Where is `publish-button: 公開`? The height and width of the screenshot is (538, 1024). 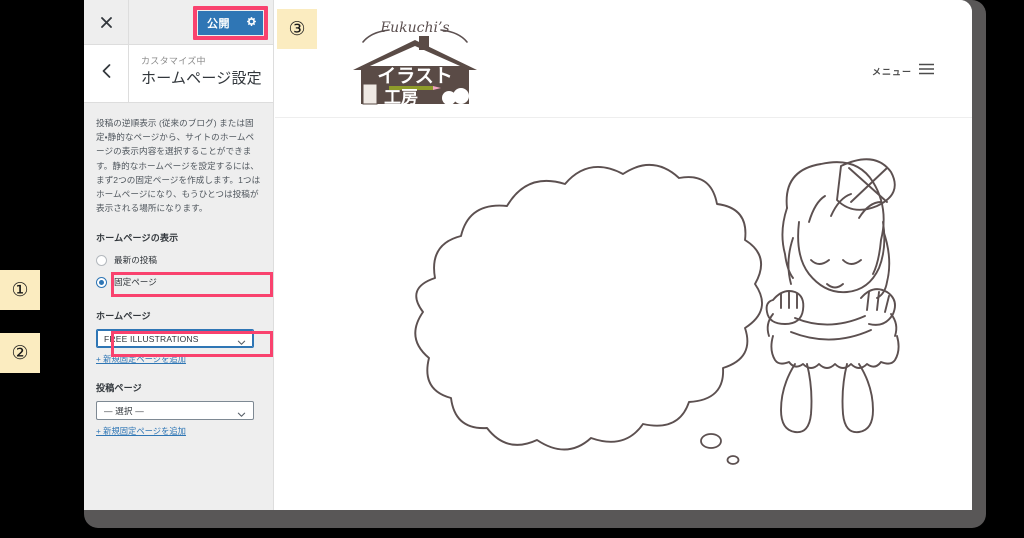
publish-button: 公開 is located at coordinates (218, 23).